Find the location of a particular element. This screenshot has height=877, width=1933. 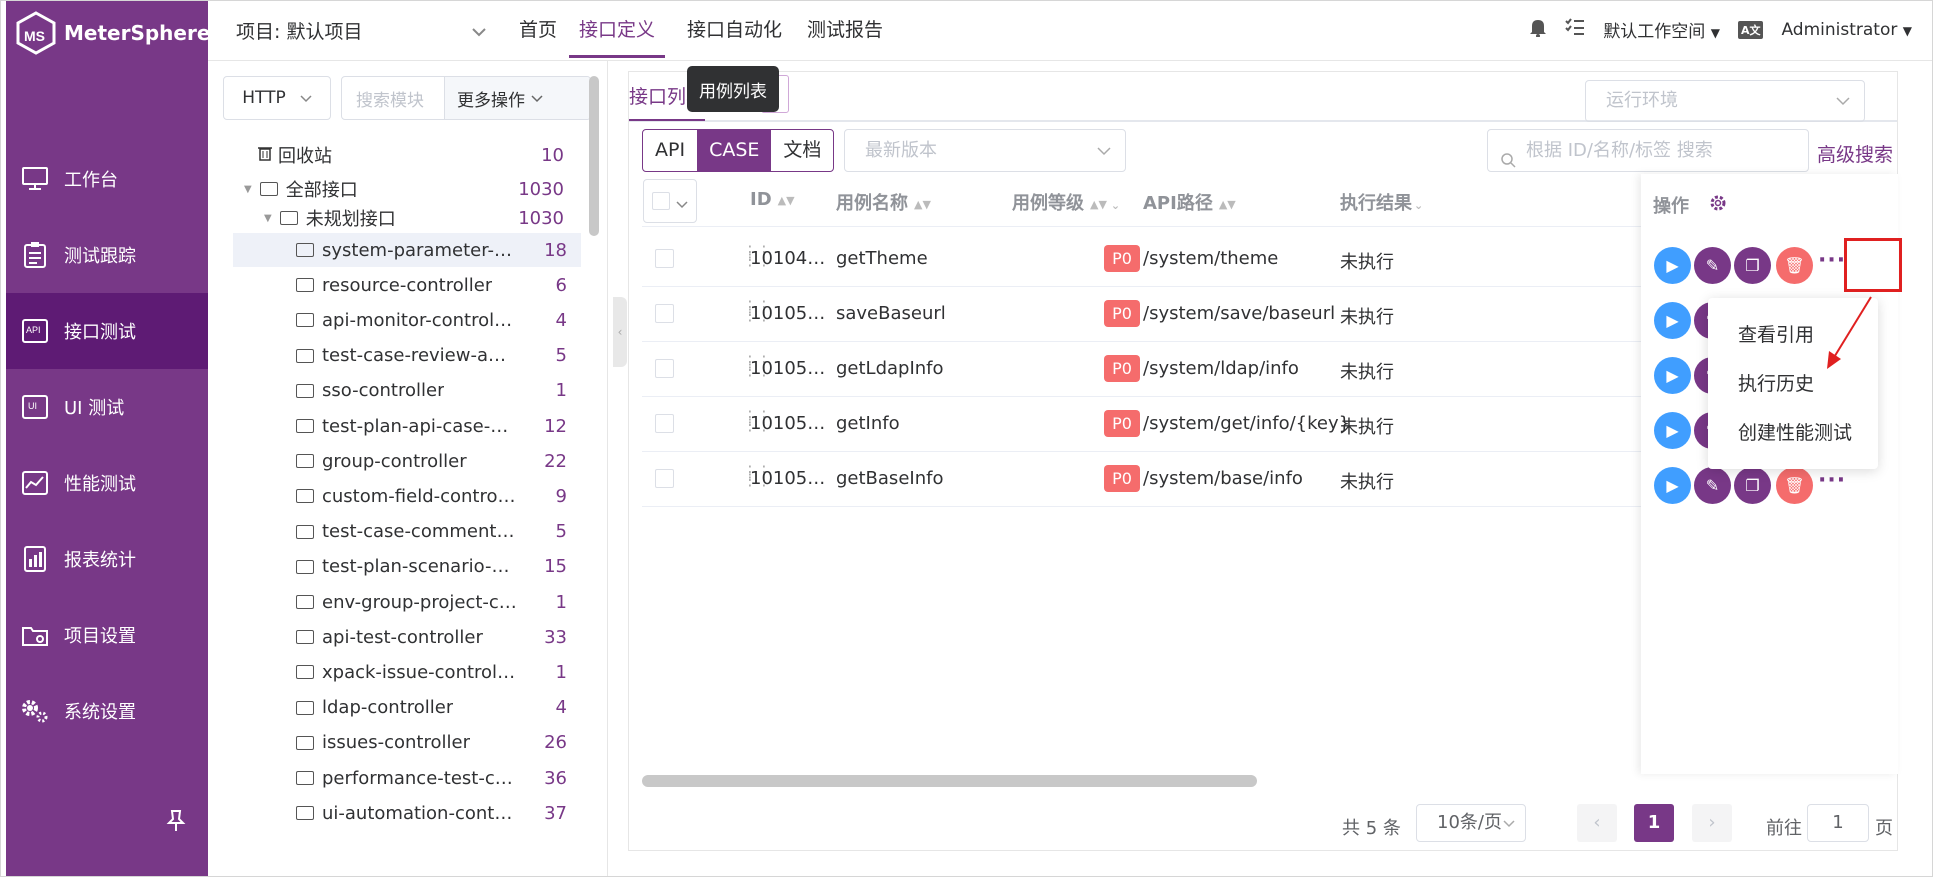

select-all-dropdown is located at coordinates (670, 201).